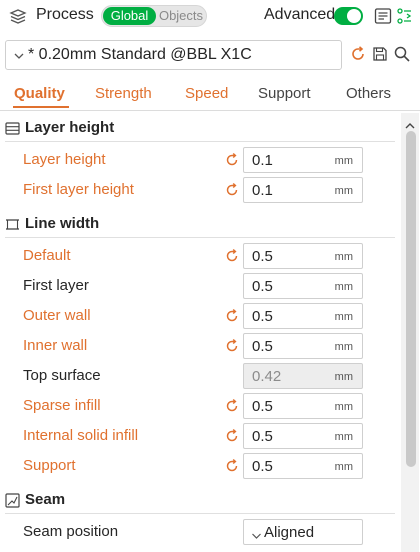  I want to click on scroll-thumb, so click(411, 299).